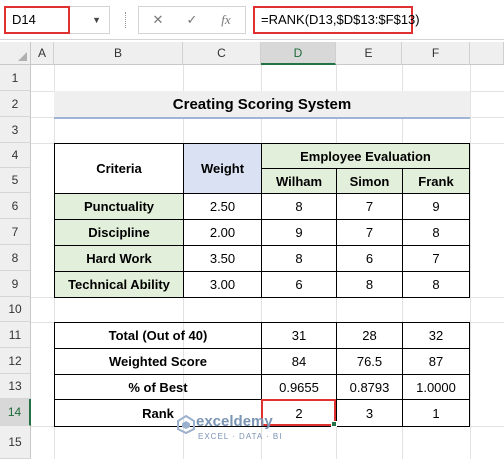 The height and width of the screenshot is (459, 504). I want to click on employee-header: Wilham, so click(299, 181).